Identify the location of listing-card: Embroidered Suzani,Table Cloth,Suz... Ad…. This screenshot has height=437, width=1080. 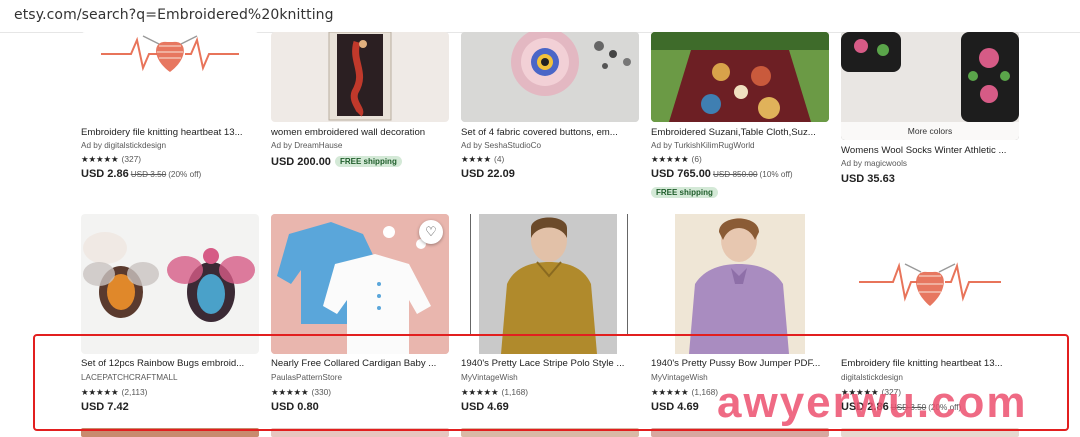
(740, 117).